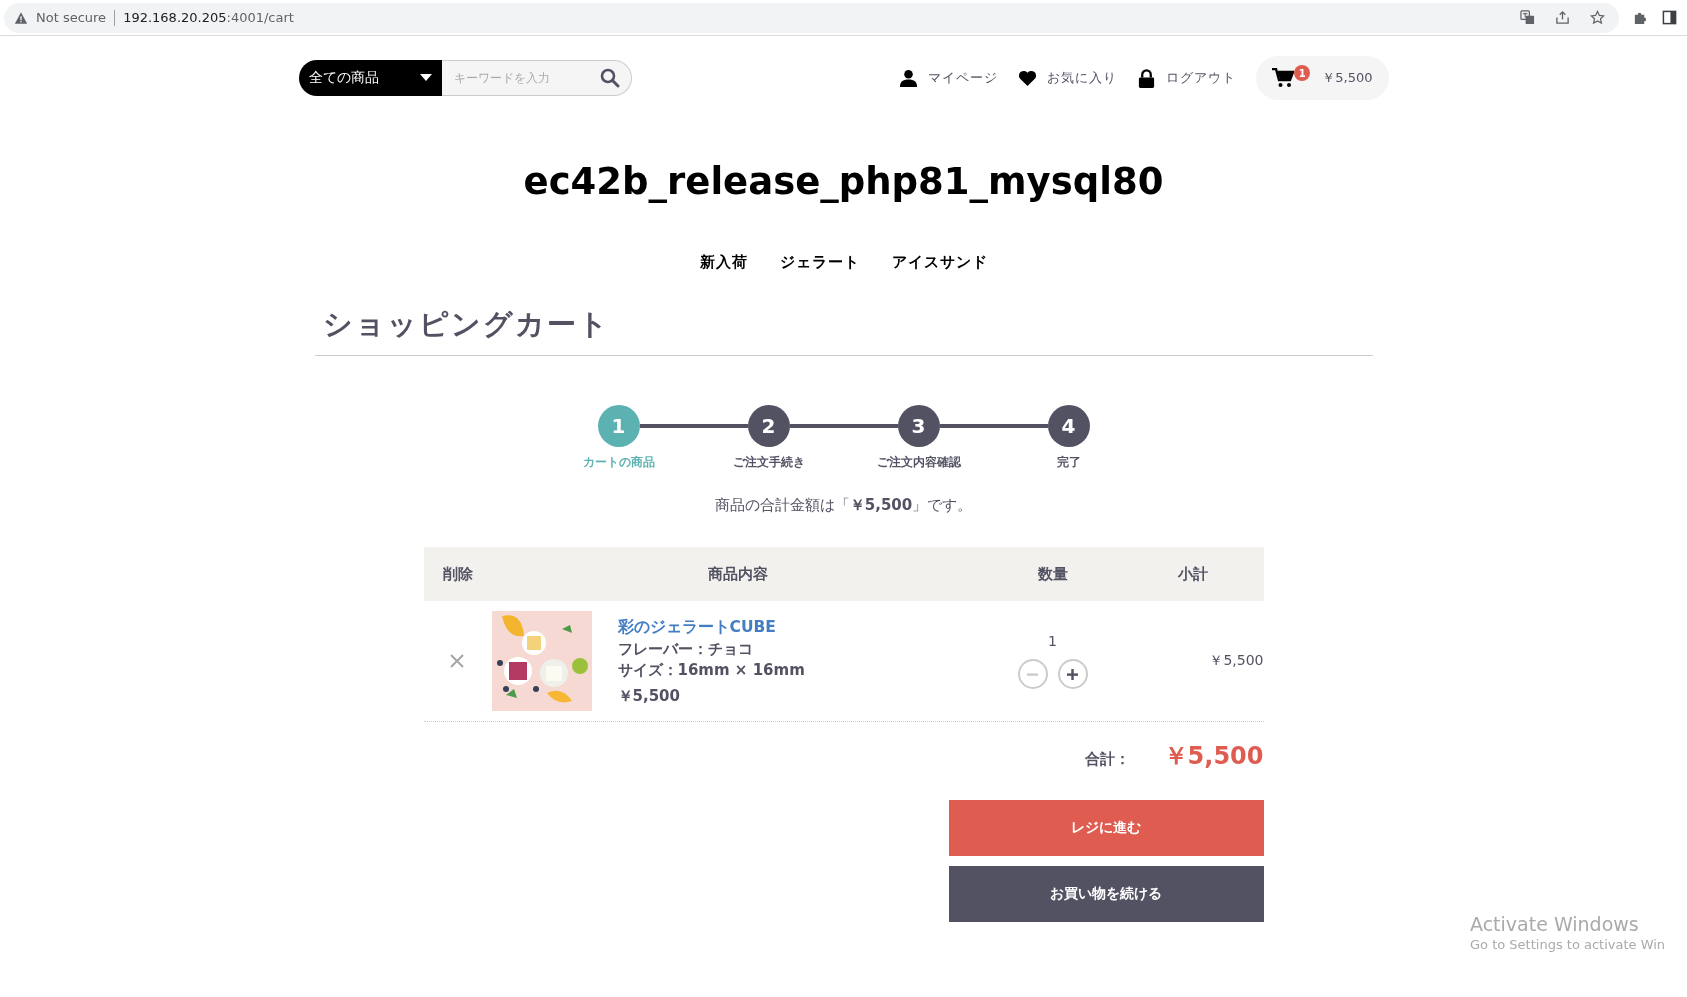 The image size is (1687, 997). What do you see at coordinates (909, 78) in the screenshot?
I see `user-icon` at bounding box center [909, 78].